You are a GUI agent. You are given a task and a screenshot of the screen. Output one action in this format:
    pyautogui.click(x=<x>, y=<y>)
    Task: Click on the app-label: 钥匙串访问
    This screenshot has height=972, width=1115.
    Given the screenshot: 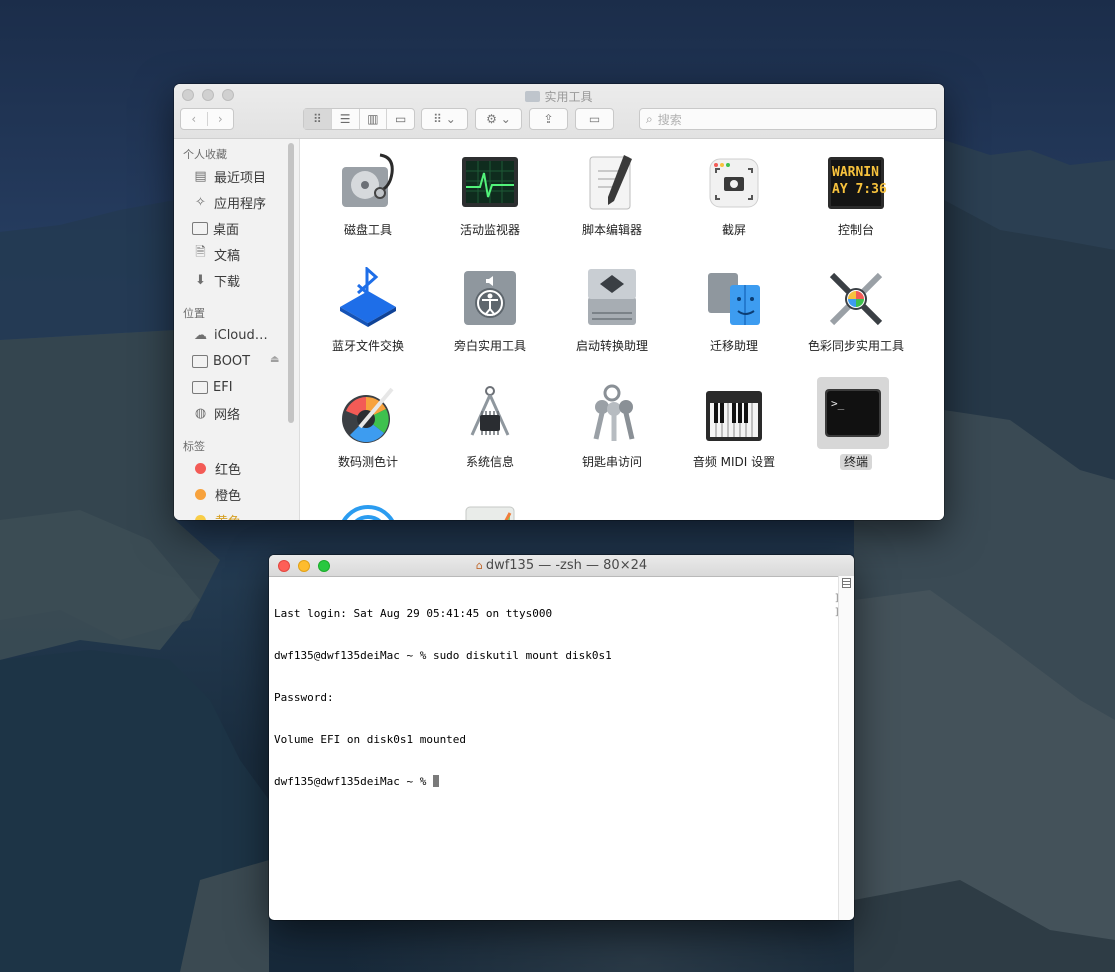 What is the action you would take?
    pyautogui.click(x=611, y=462)
    